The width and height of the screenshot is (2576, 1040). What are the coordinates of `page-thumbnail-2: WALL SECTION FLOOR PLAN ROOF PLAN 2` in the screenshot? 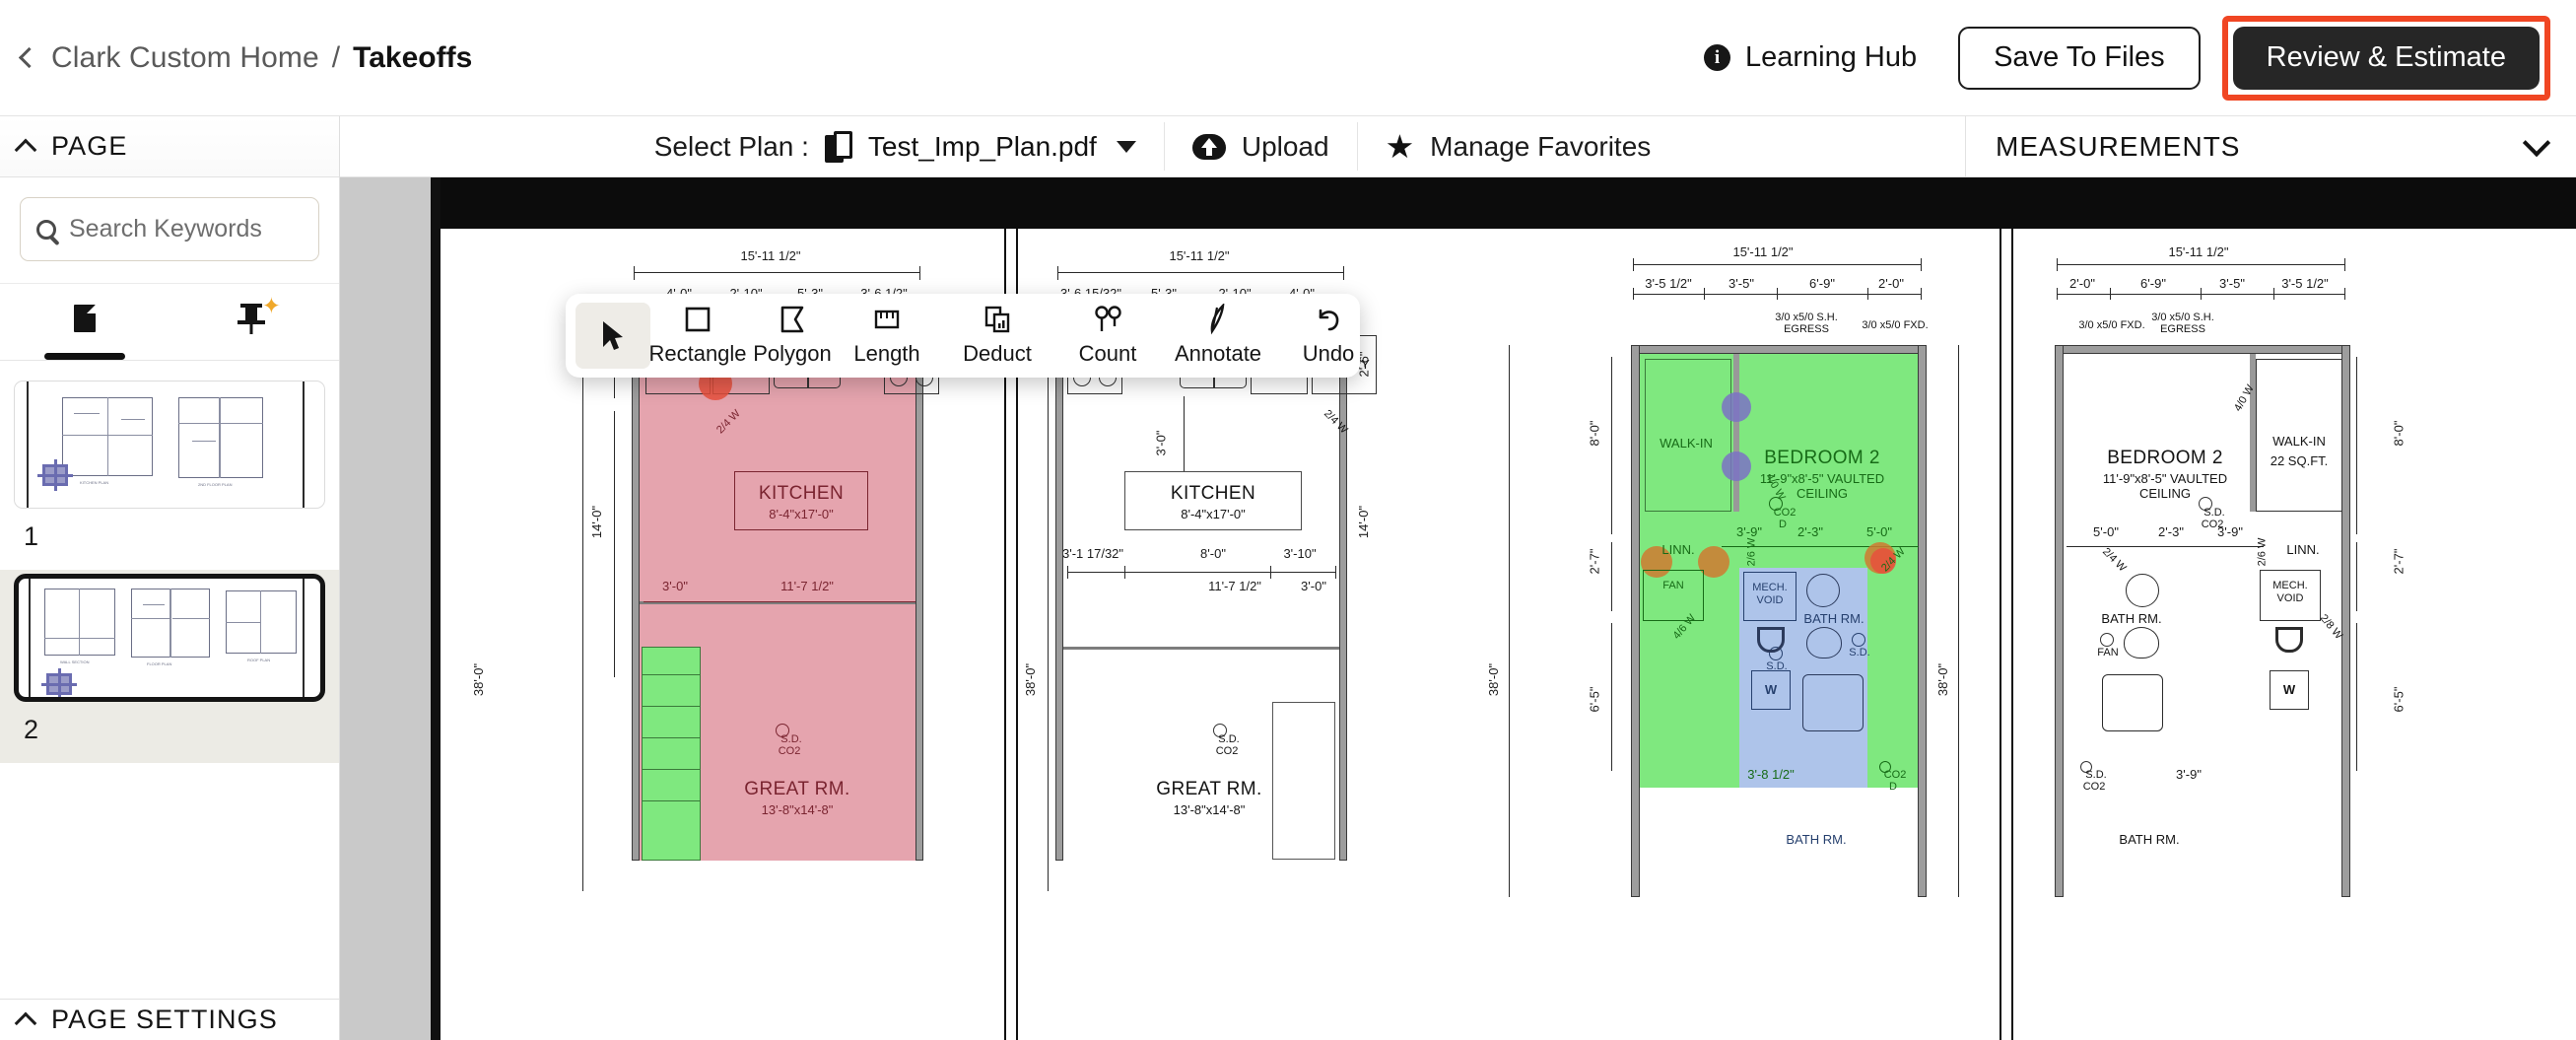 It's located at (170, 666).